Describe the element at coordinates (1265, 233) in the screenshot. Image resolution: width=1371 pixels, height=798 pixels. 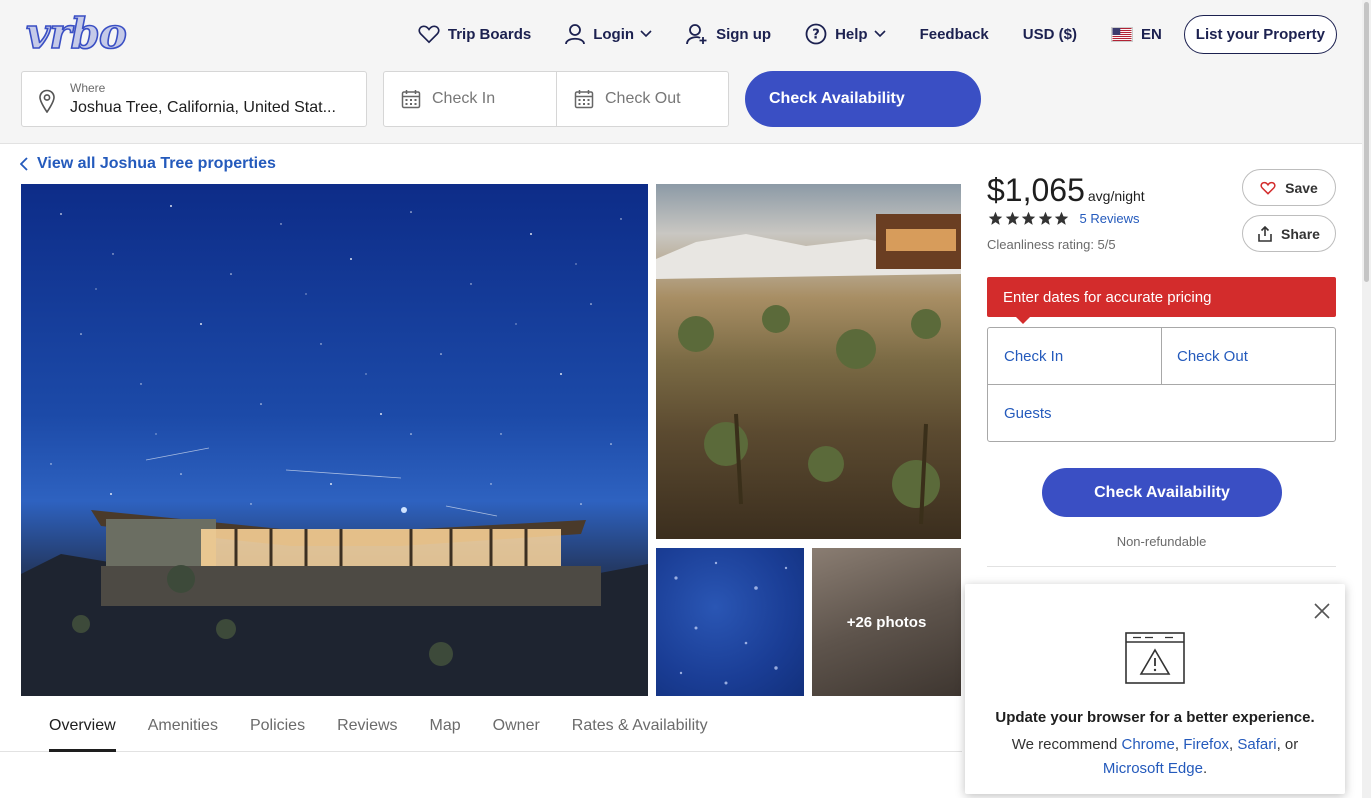
I see `share-icon` at that location.